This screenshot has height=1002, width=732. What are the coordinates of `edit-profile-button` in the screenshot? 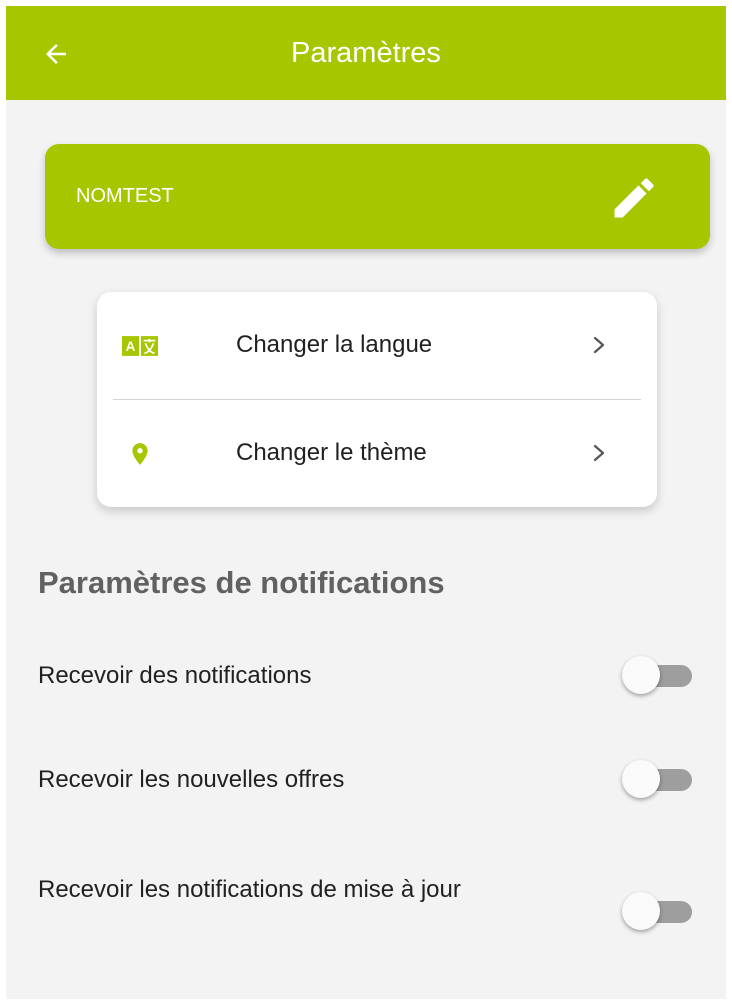 It's located at (634, 198).